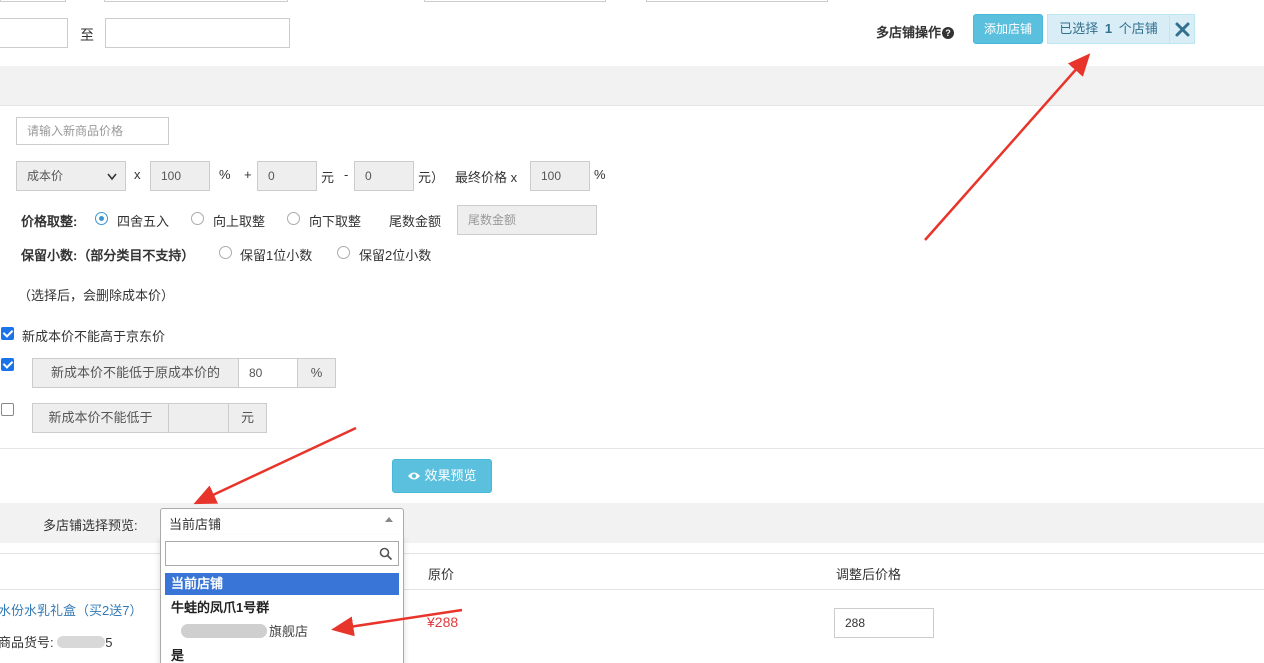 Image resolution: width=1264 pixels, height=663 pixels. Describe the element at coordinates (33, 1) in the screenshot. I see `top-filter-input-a` at that location.